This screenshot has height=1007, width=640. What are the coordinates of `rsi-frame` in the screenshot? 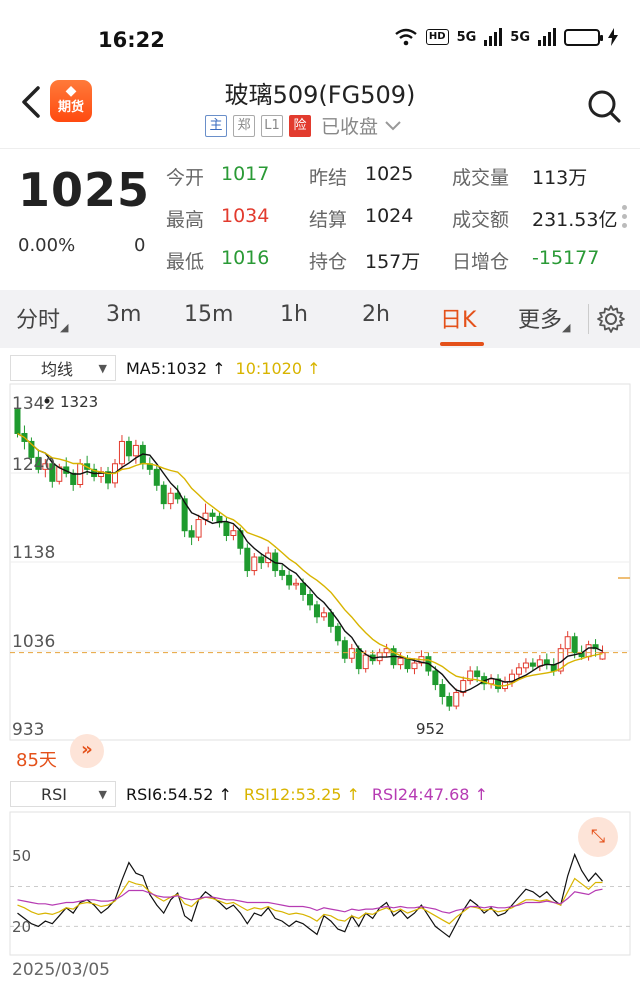 It's located at (320, 883).